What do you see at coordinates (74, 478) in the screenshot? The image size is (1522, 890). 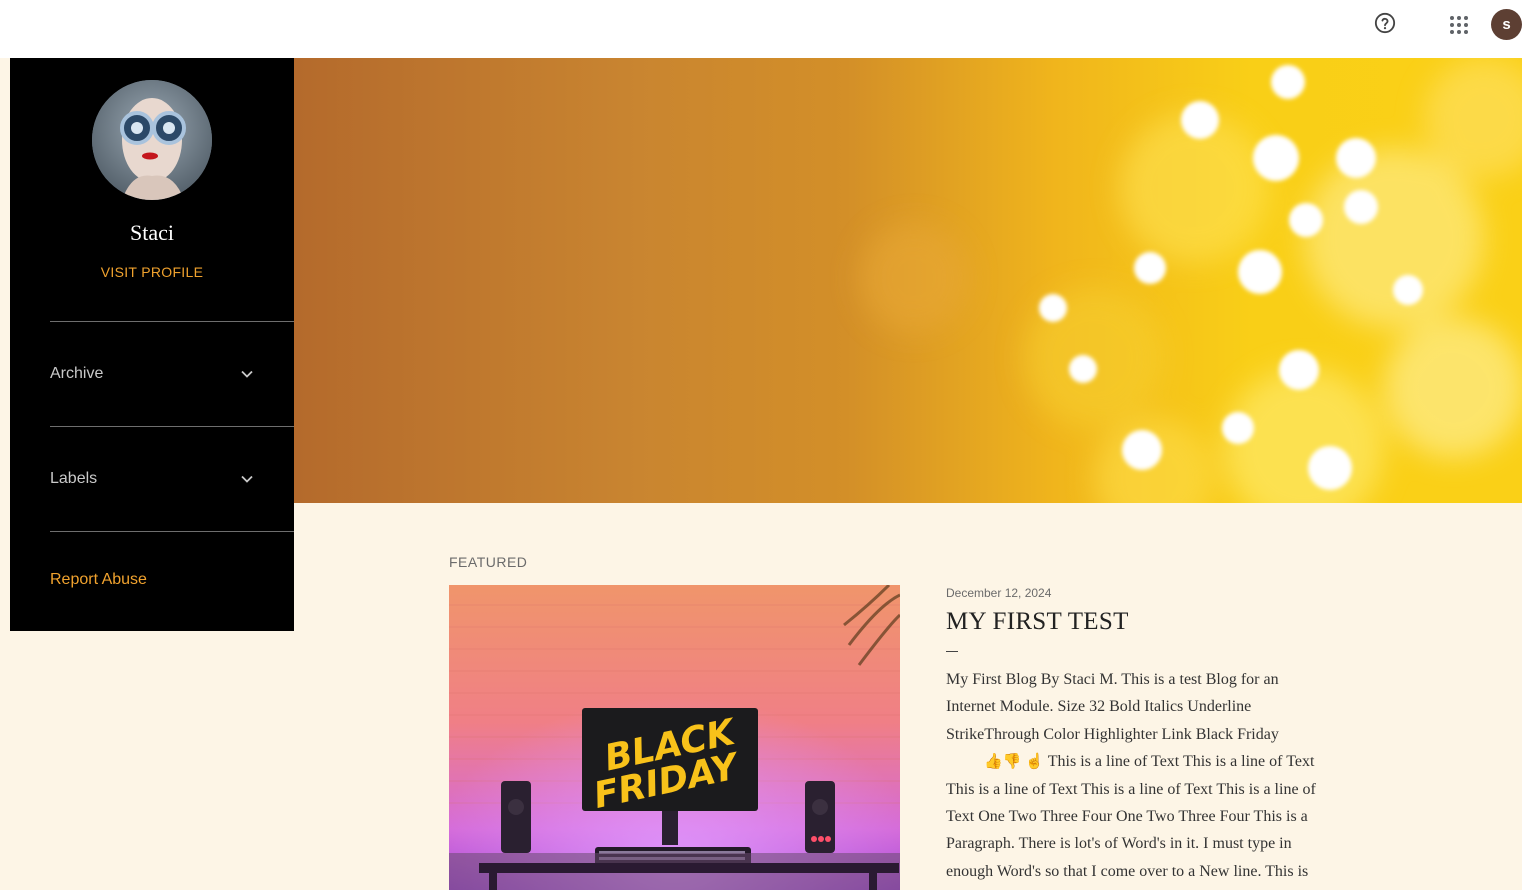 I see `sidebar-item-label: Labels` at bounding box center [74, 478].